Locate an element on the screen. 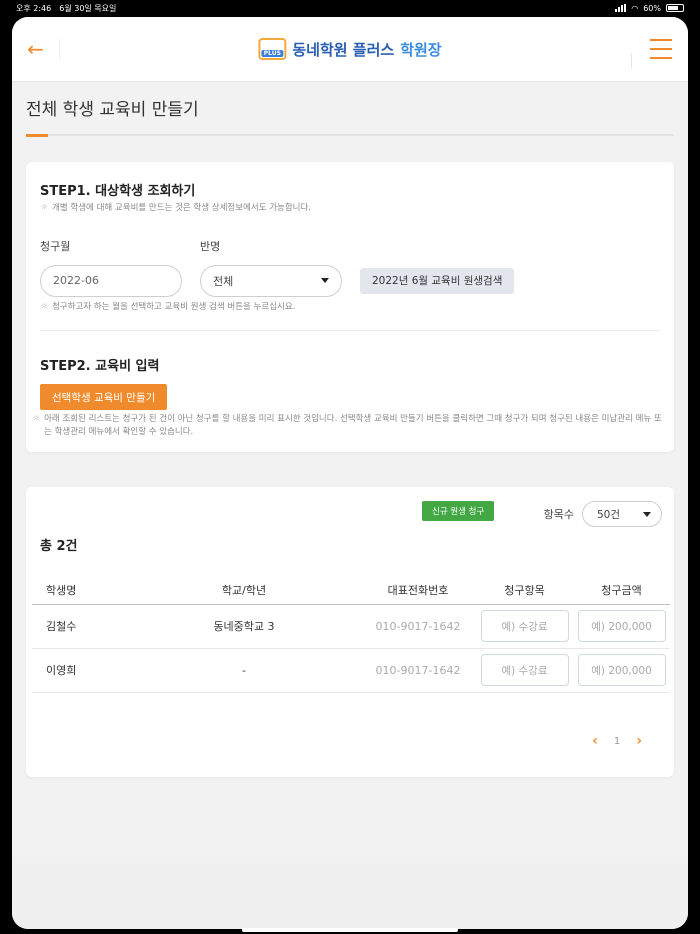 Image resolution: width=700 pixels, height=934 pixels. home-indicator is located at coordinates (350, 930).